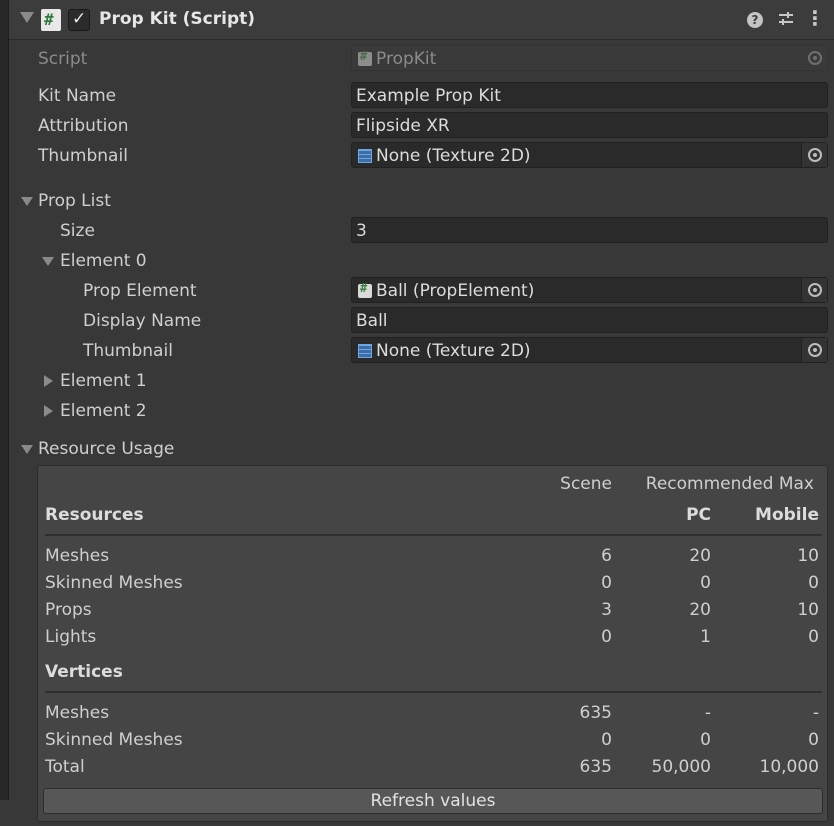  What do you see at coordinates (755, 20) in the screenshot?
I see `help-icon: ?` at bounding box center [755, 20].